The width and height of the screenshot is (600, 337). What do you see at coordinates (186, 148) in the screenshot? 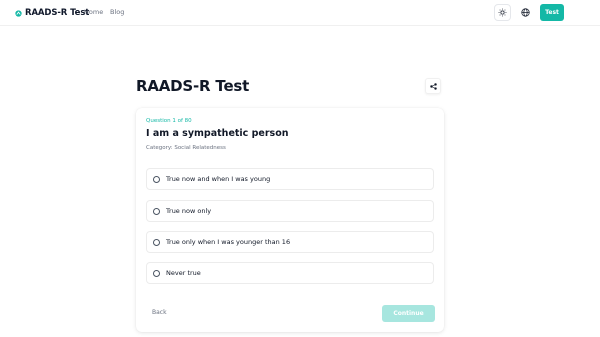
I see `question-category: Category: Social Relatedness` at bounding box center [186, 148].